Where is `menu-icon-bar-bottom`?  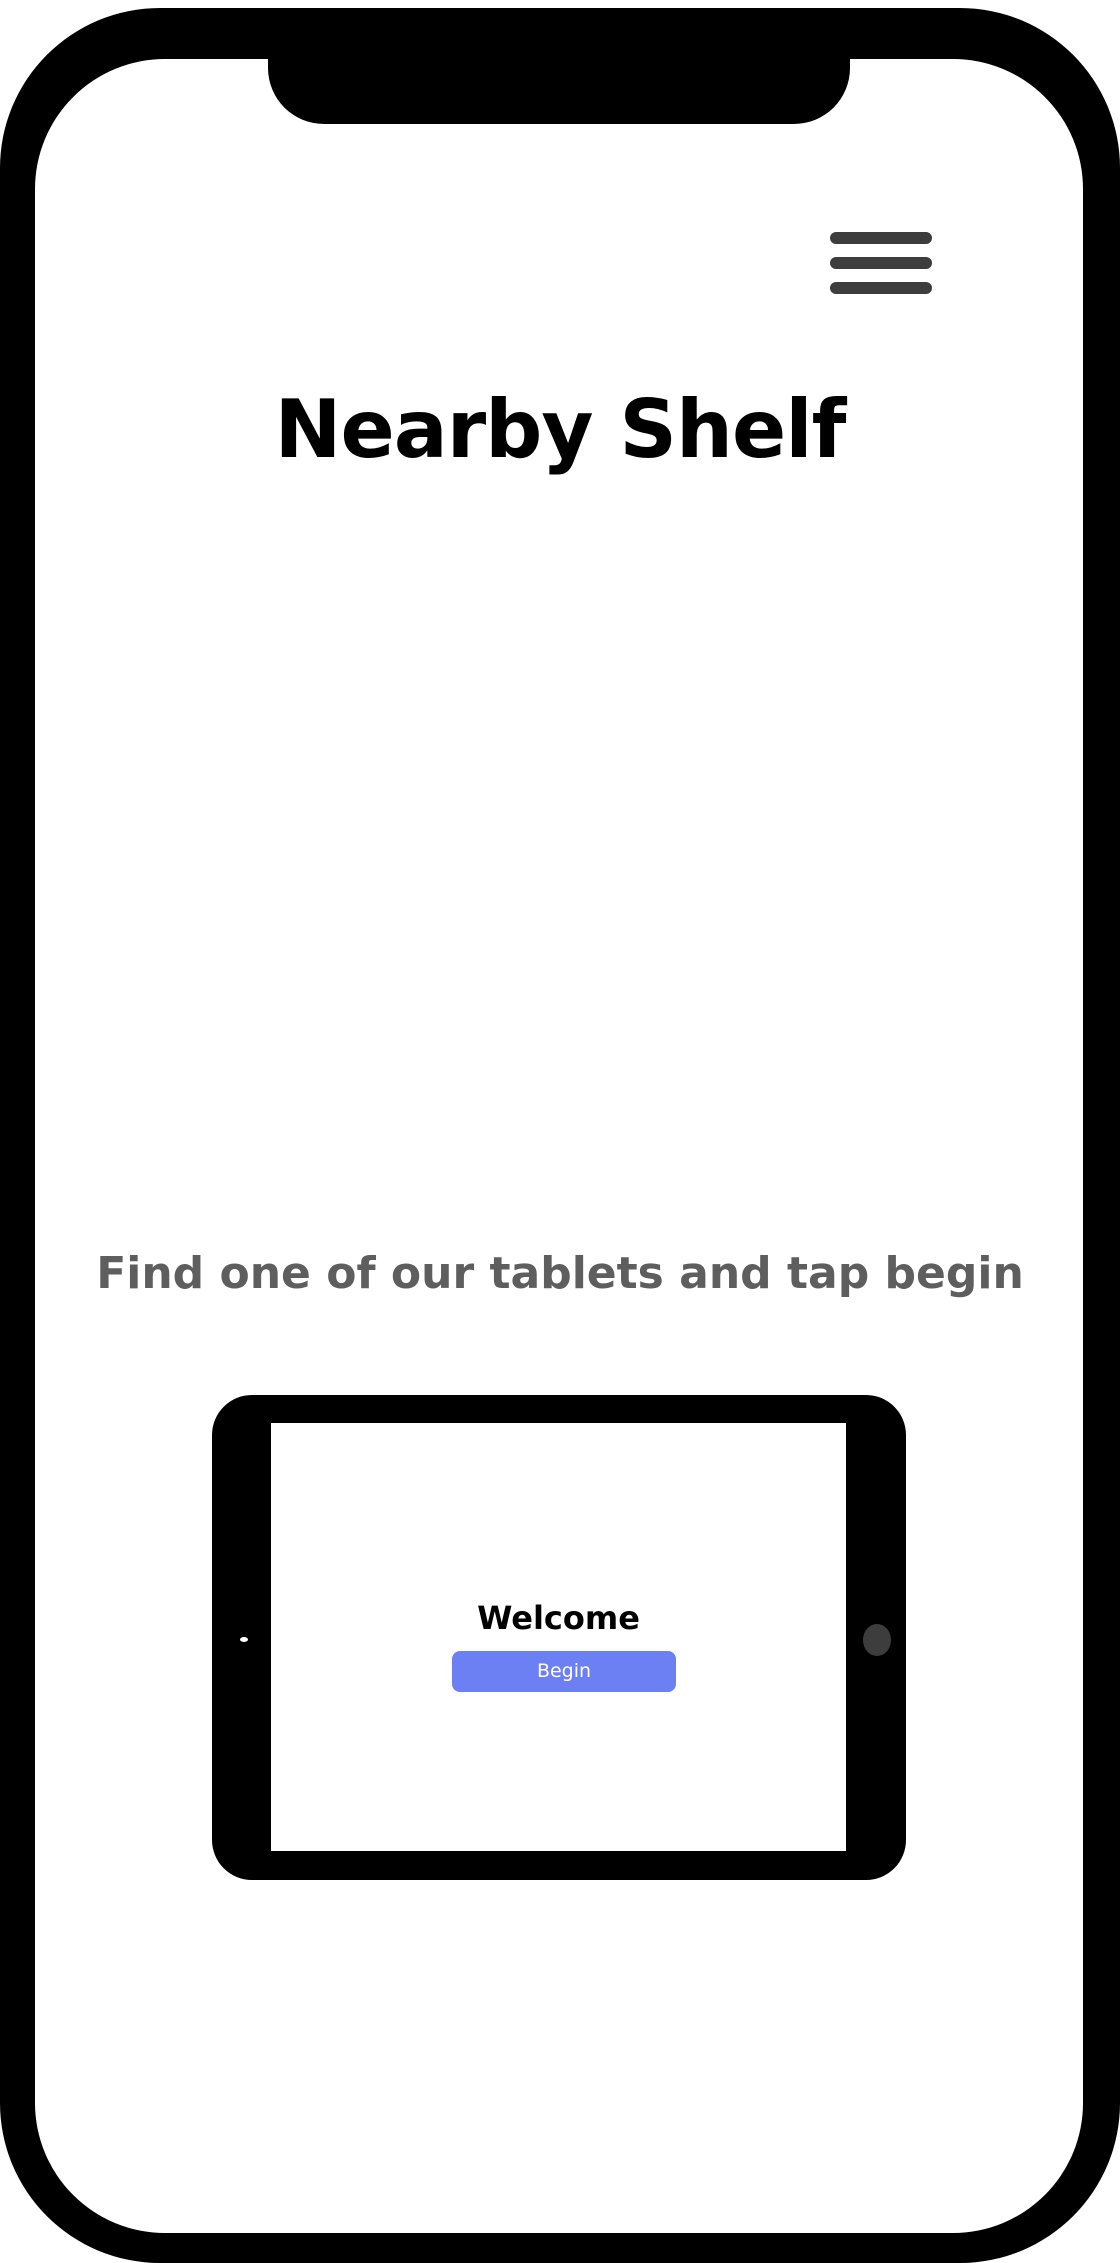 menu-icon-bar-bottom is located at coordinates (881, 288).